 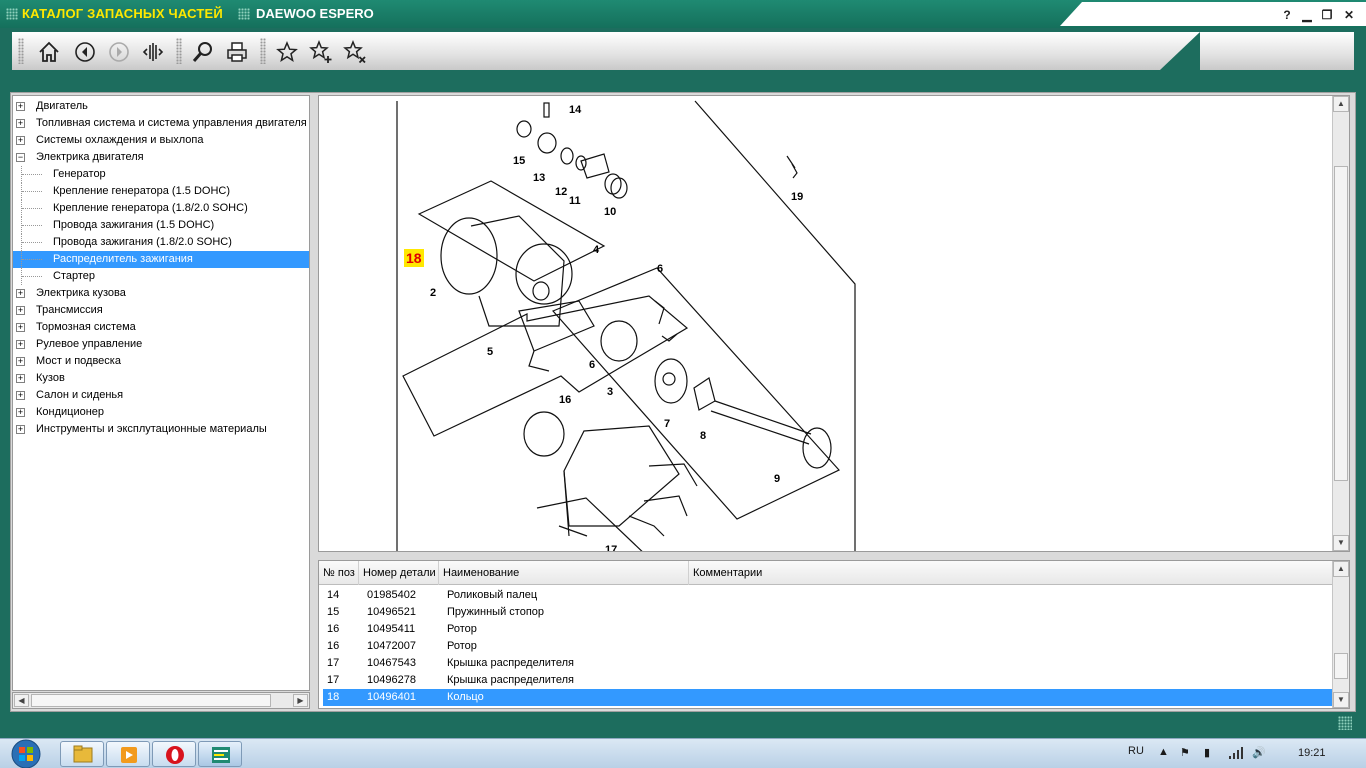 I want to click on callout-label: 10, so click(x=610, y=212).